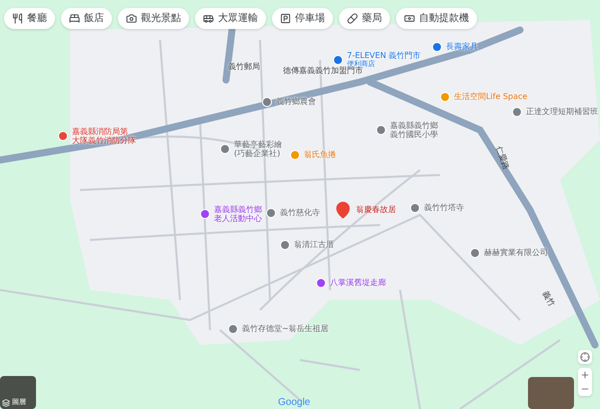  I want to click on parking-icon, so click(285, 18).